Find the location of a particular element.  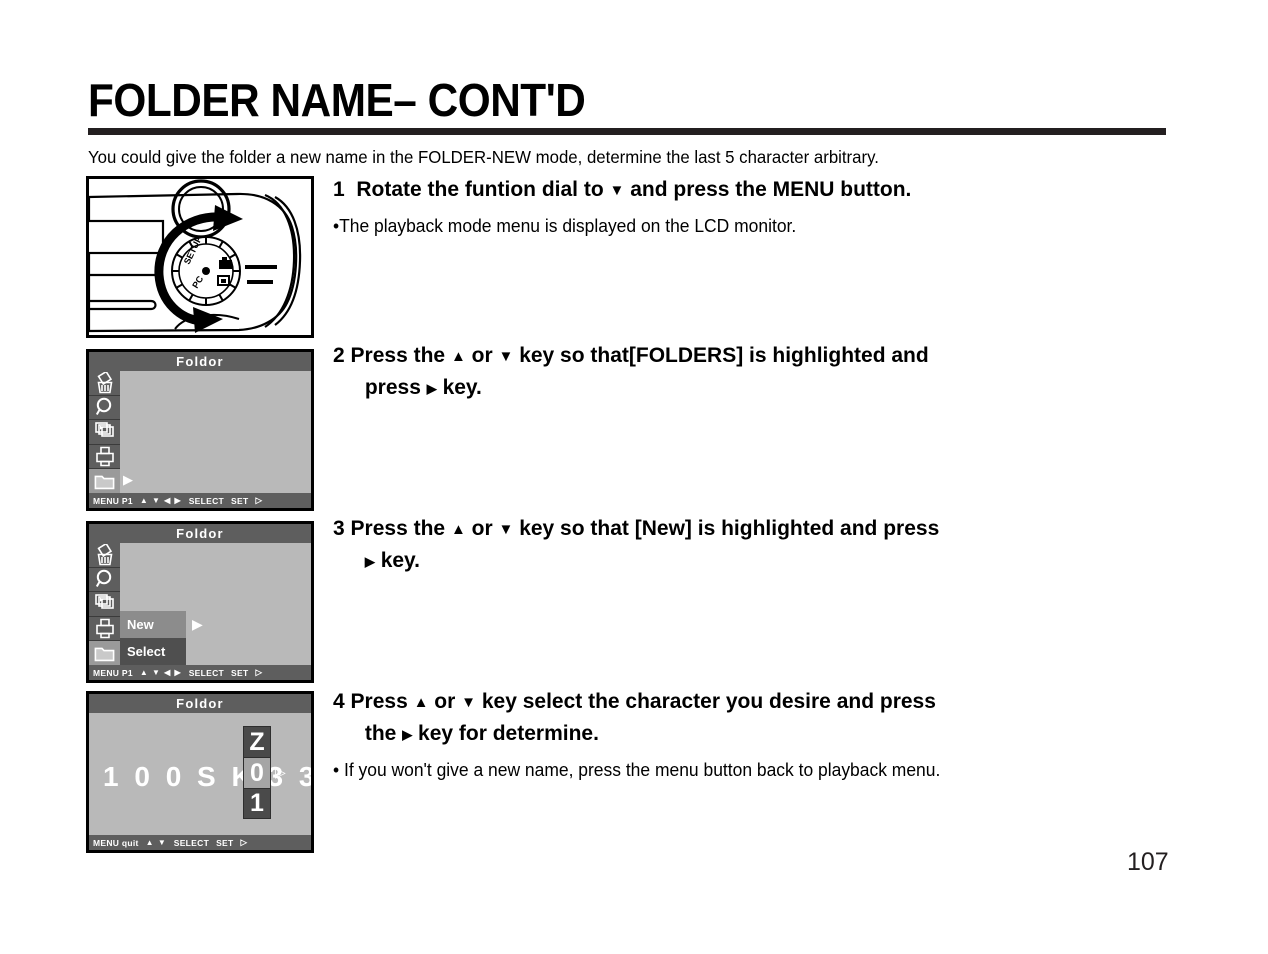

camera-illustration: SETUP PC is located at coordinates (200, 257).